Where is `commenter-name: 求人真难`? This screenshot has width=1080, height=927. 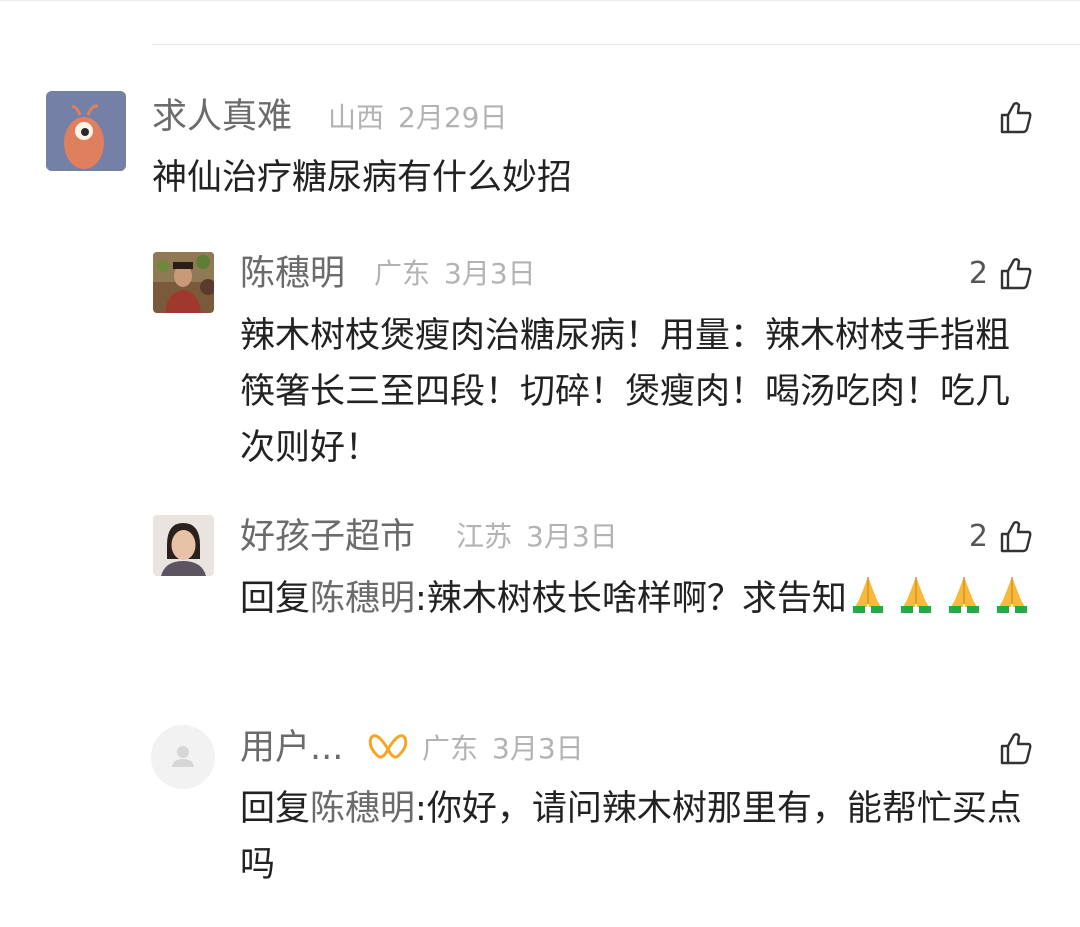 commenter-name: 求人真难 is located at coordinates (222, 117).